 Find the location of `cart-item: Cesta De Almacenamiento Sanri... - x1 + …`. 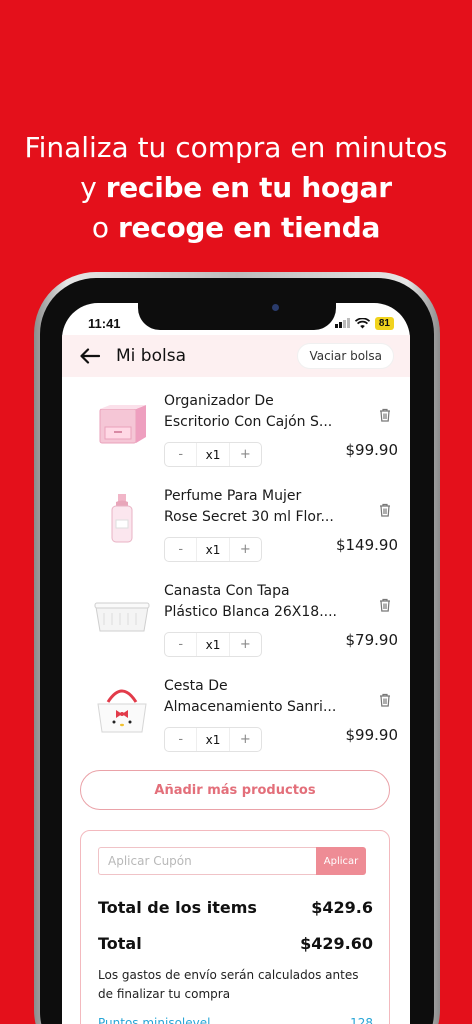

cart-item: Cesta De Almacenamiento Sanri... - x1 + … is located at coordinates (236, 713).